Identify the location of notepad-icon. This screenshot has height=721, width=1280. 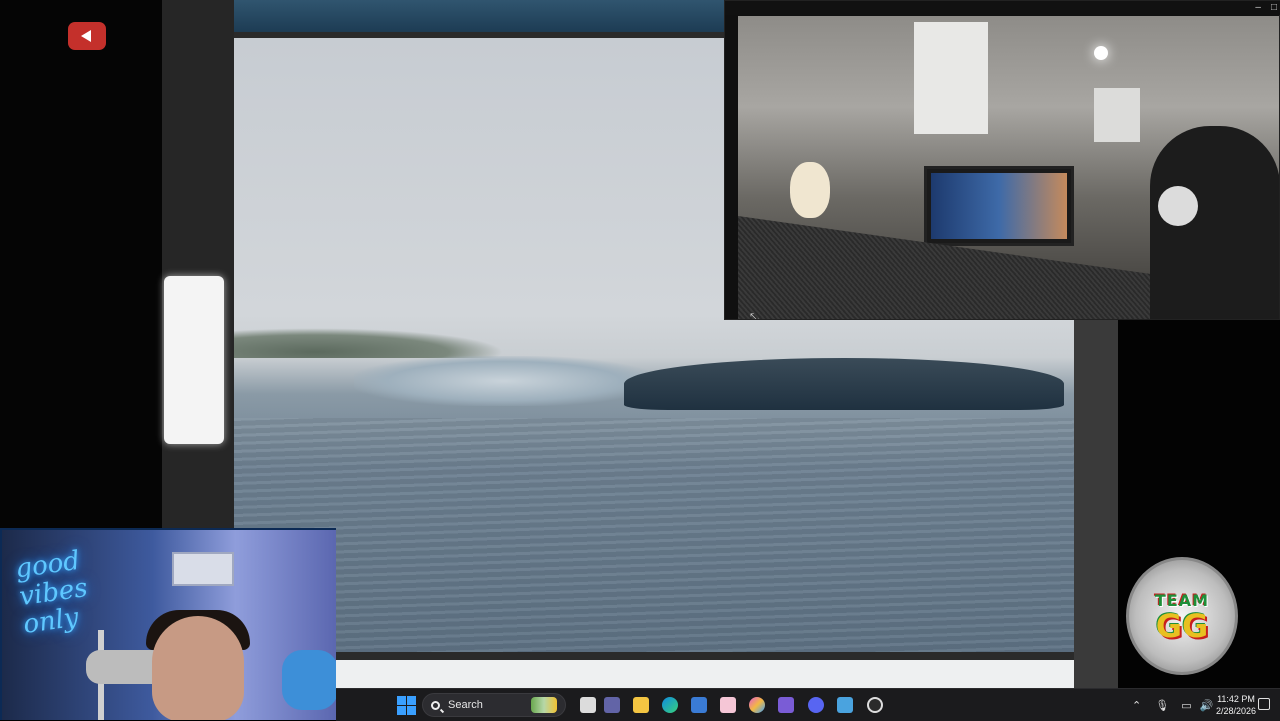
(845, 705).